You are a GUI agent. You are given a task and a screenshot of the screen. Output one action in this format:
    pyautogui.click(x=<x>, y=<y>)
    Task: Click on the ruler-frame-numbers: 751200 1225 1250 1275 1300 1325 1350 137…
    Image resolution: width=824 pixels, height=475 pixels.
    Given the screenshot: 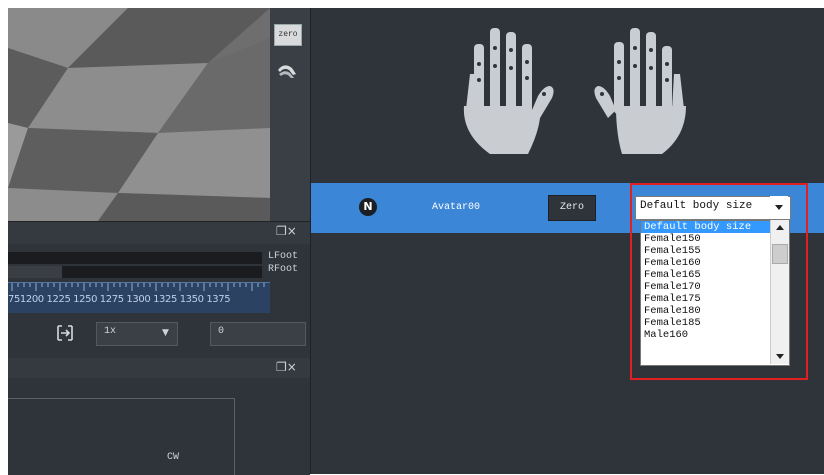 What is the action you would take?
    pyautogui.click(x=119, y=299)
    